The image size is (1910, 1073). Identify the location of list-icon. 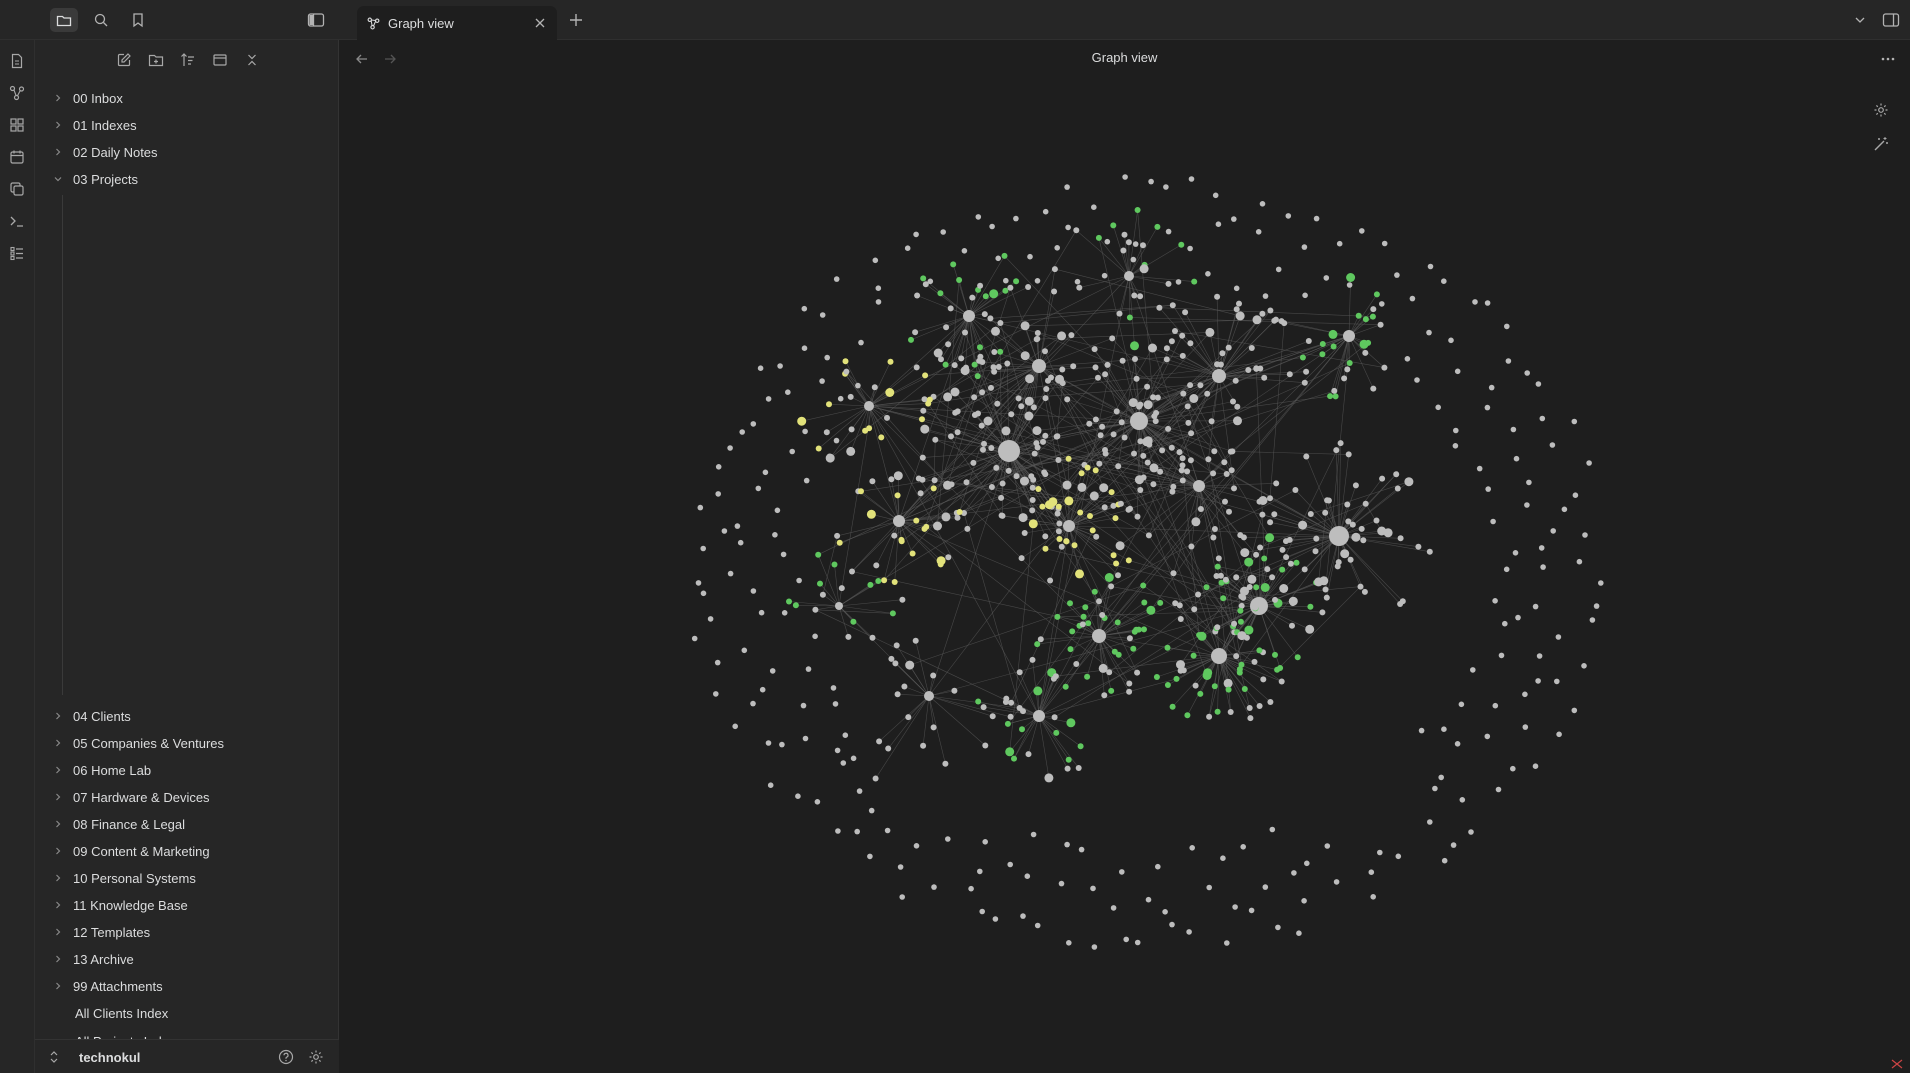
(17, 253).